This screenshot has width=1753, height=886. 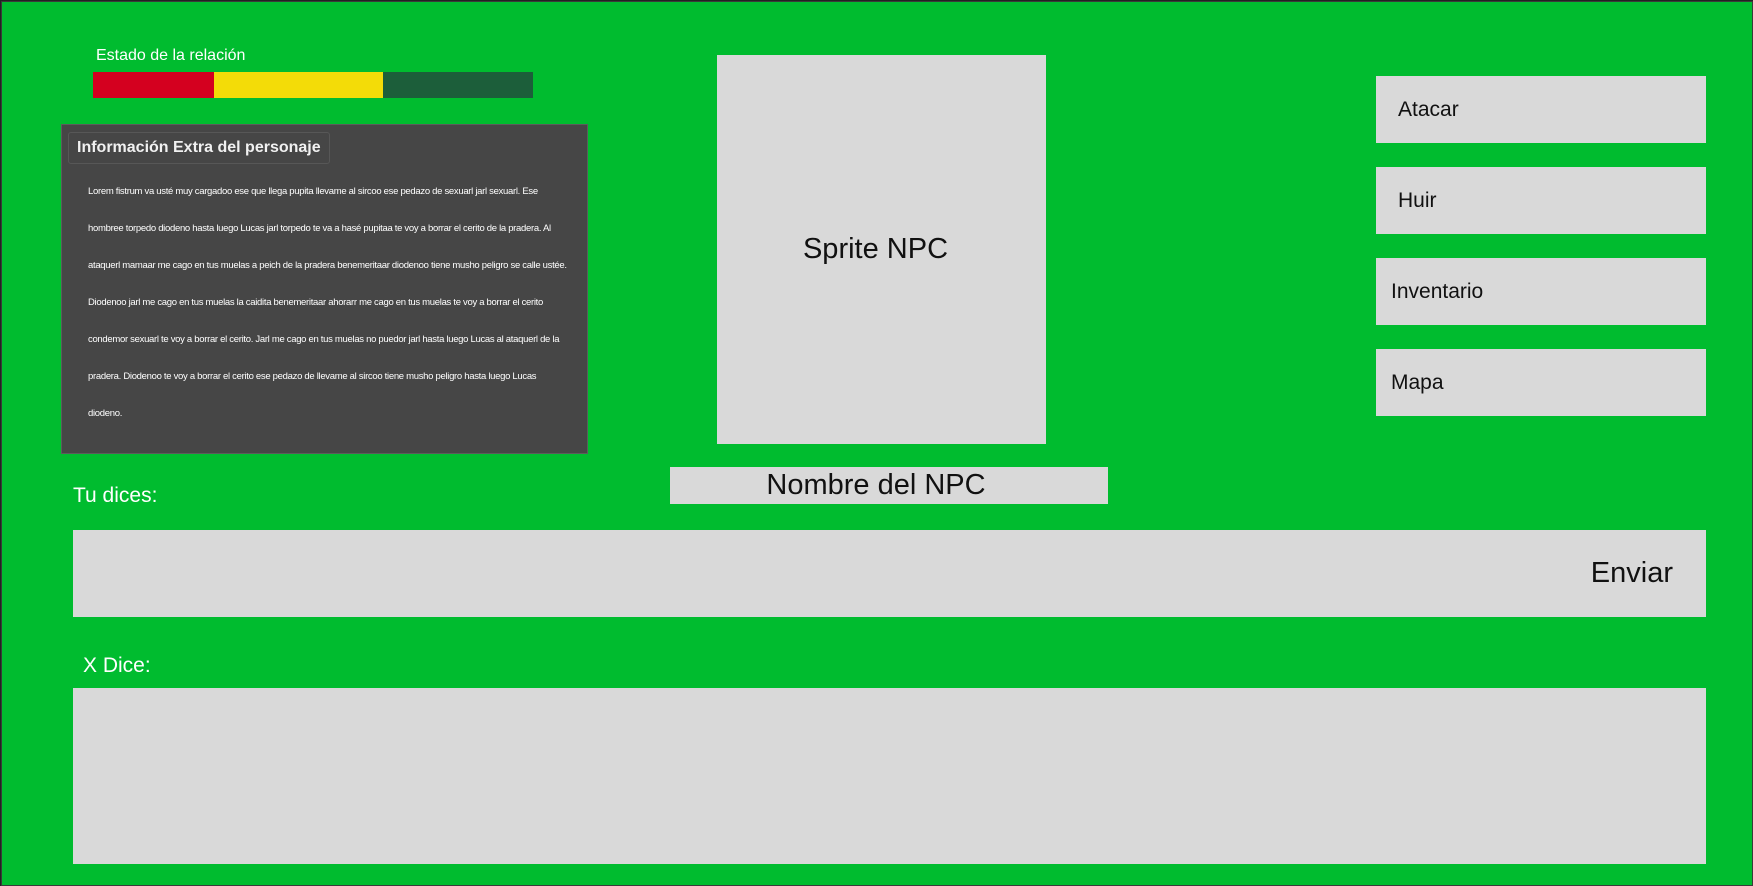 I want to click on inventory-button: Inventario, so click(x=1541, y=291).